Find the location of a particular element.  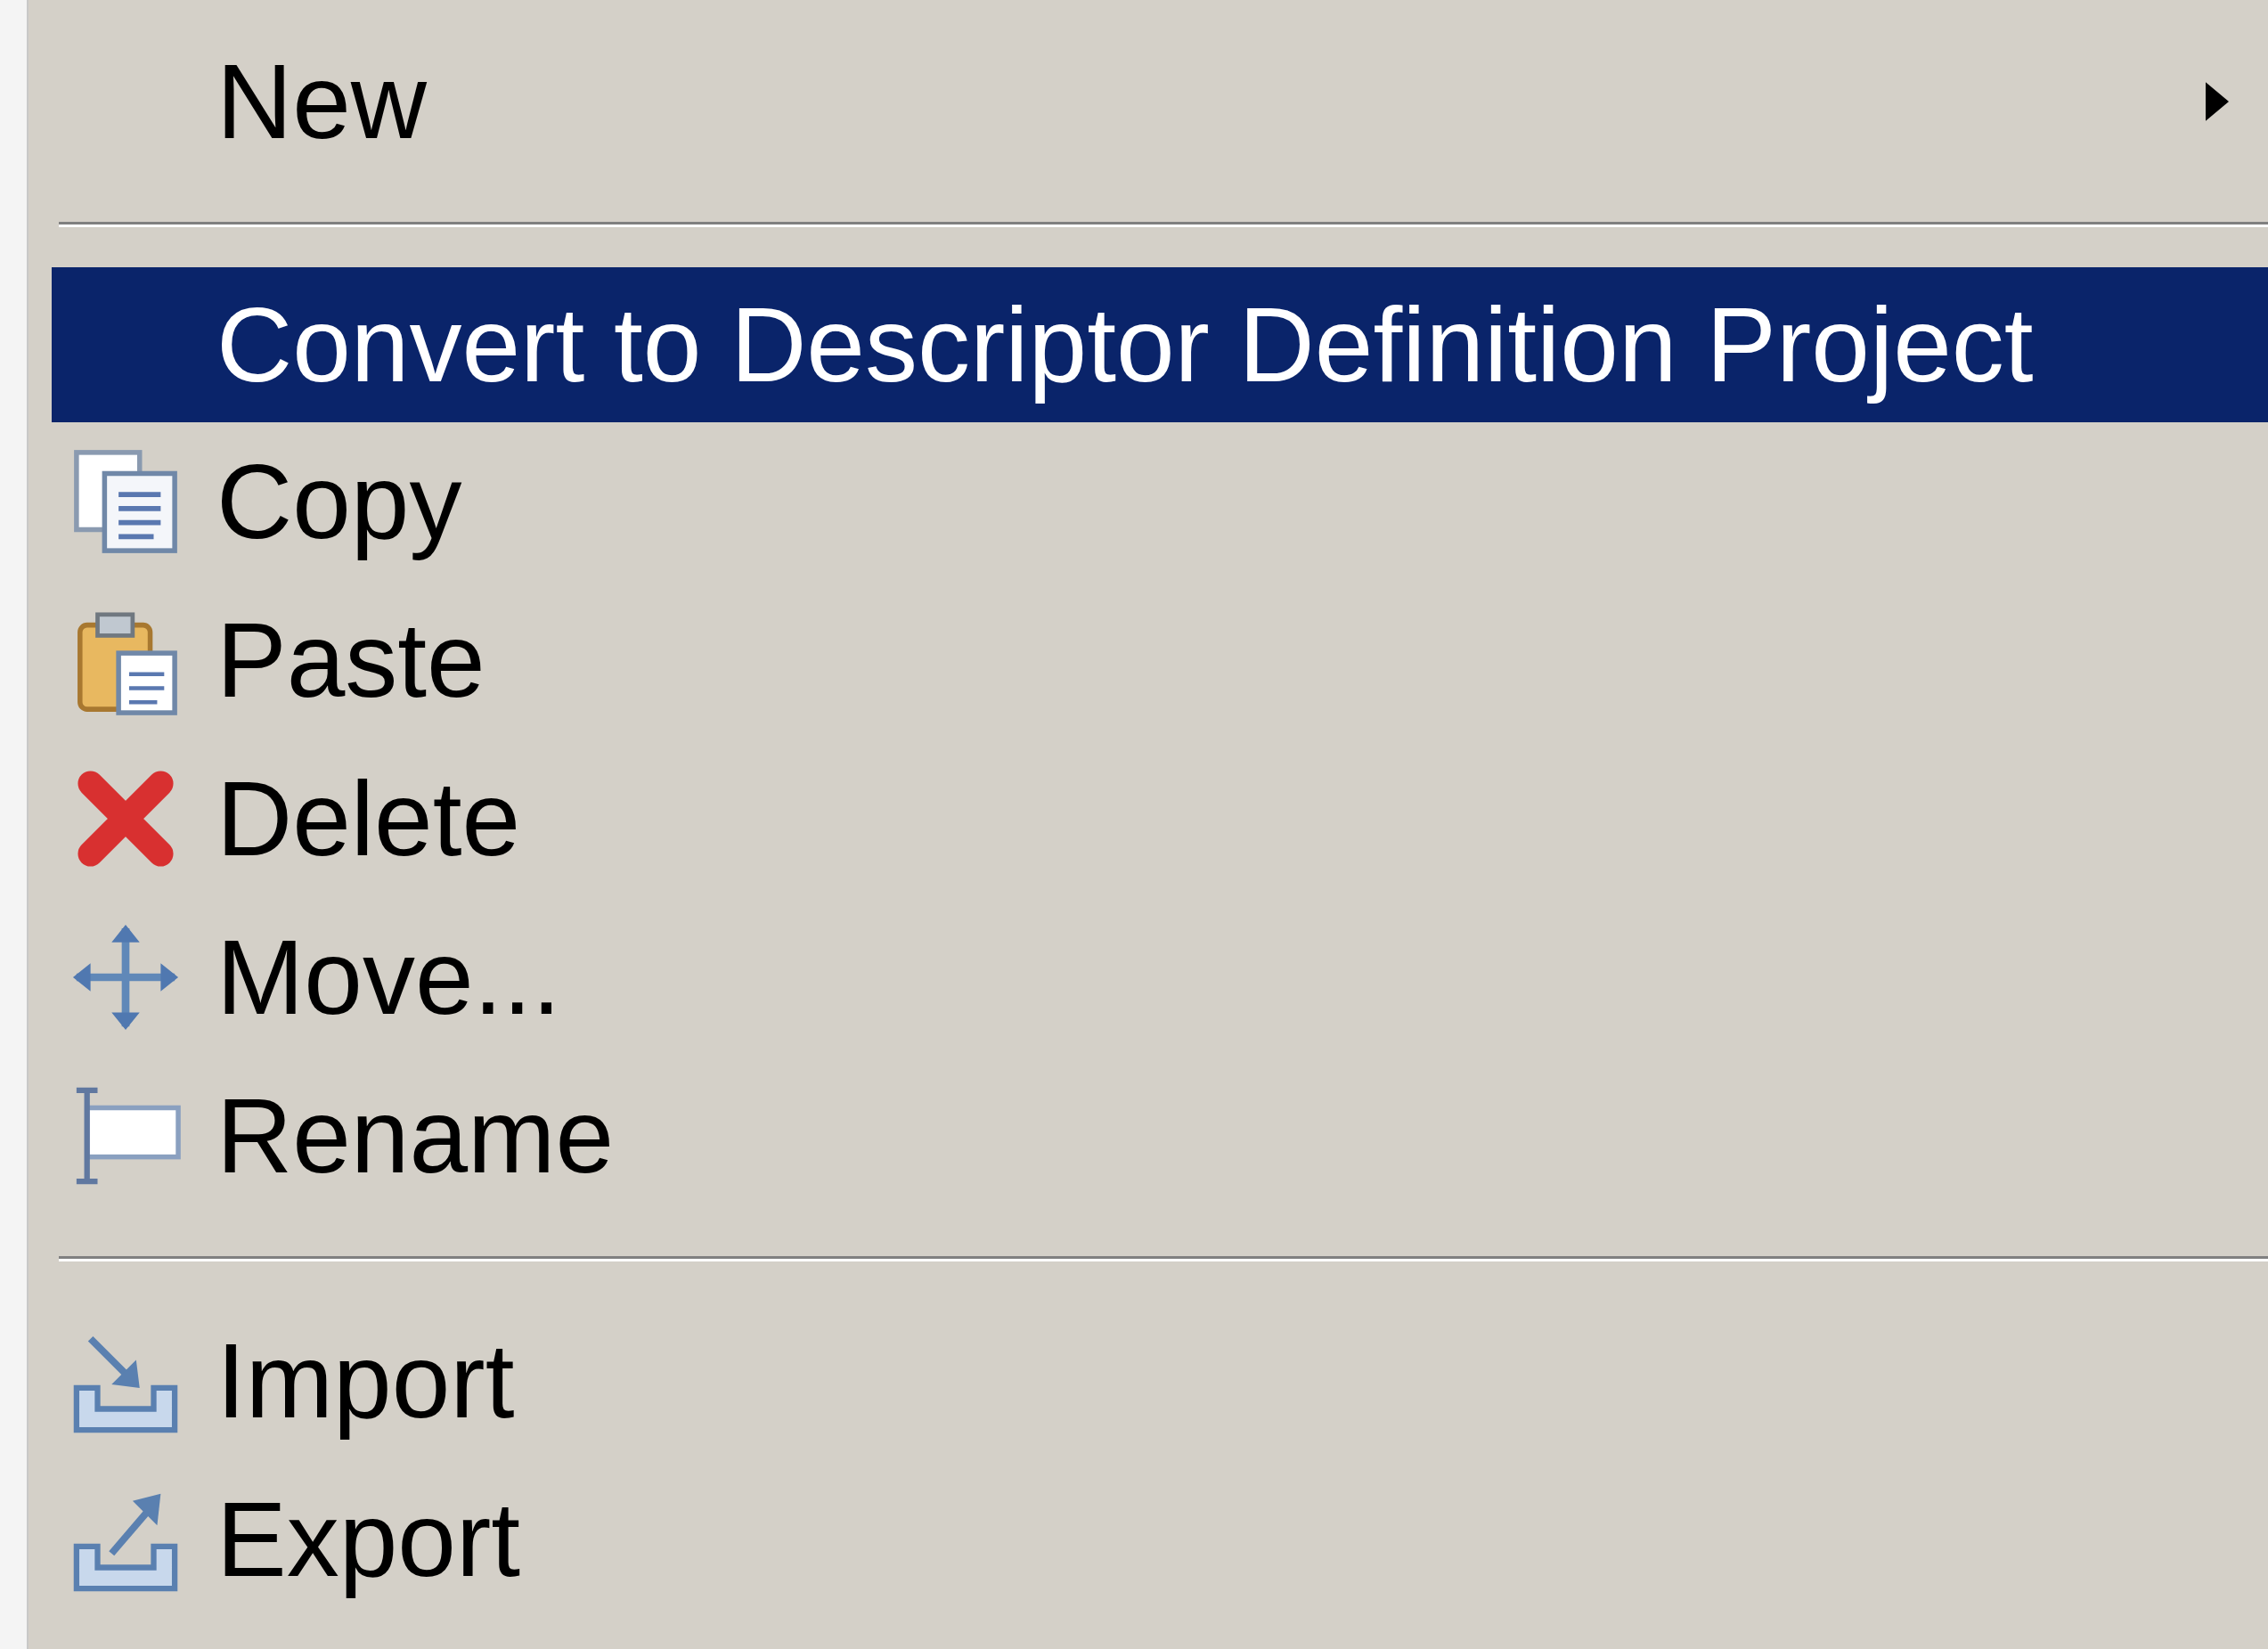

menu-item: Paste is located at coordinates (1160, 660).